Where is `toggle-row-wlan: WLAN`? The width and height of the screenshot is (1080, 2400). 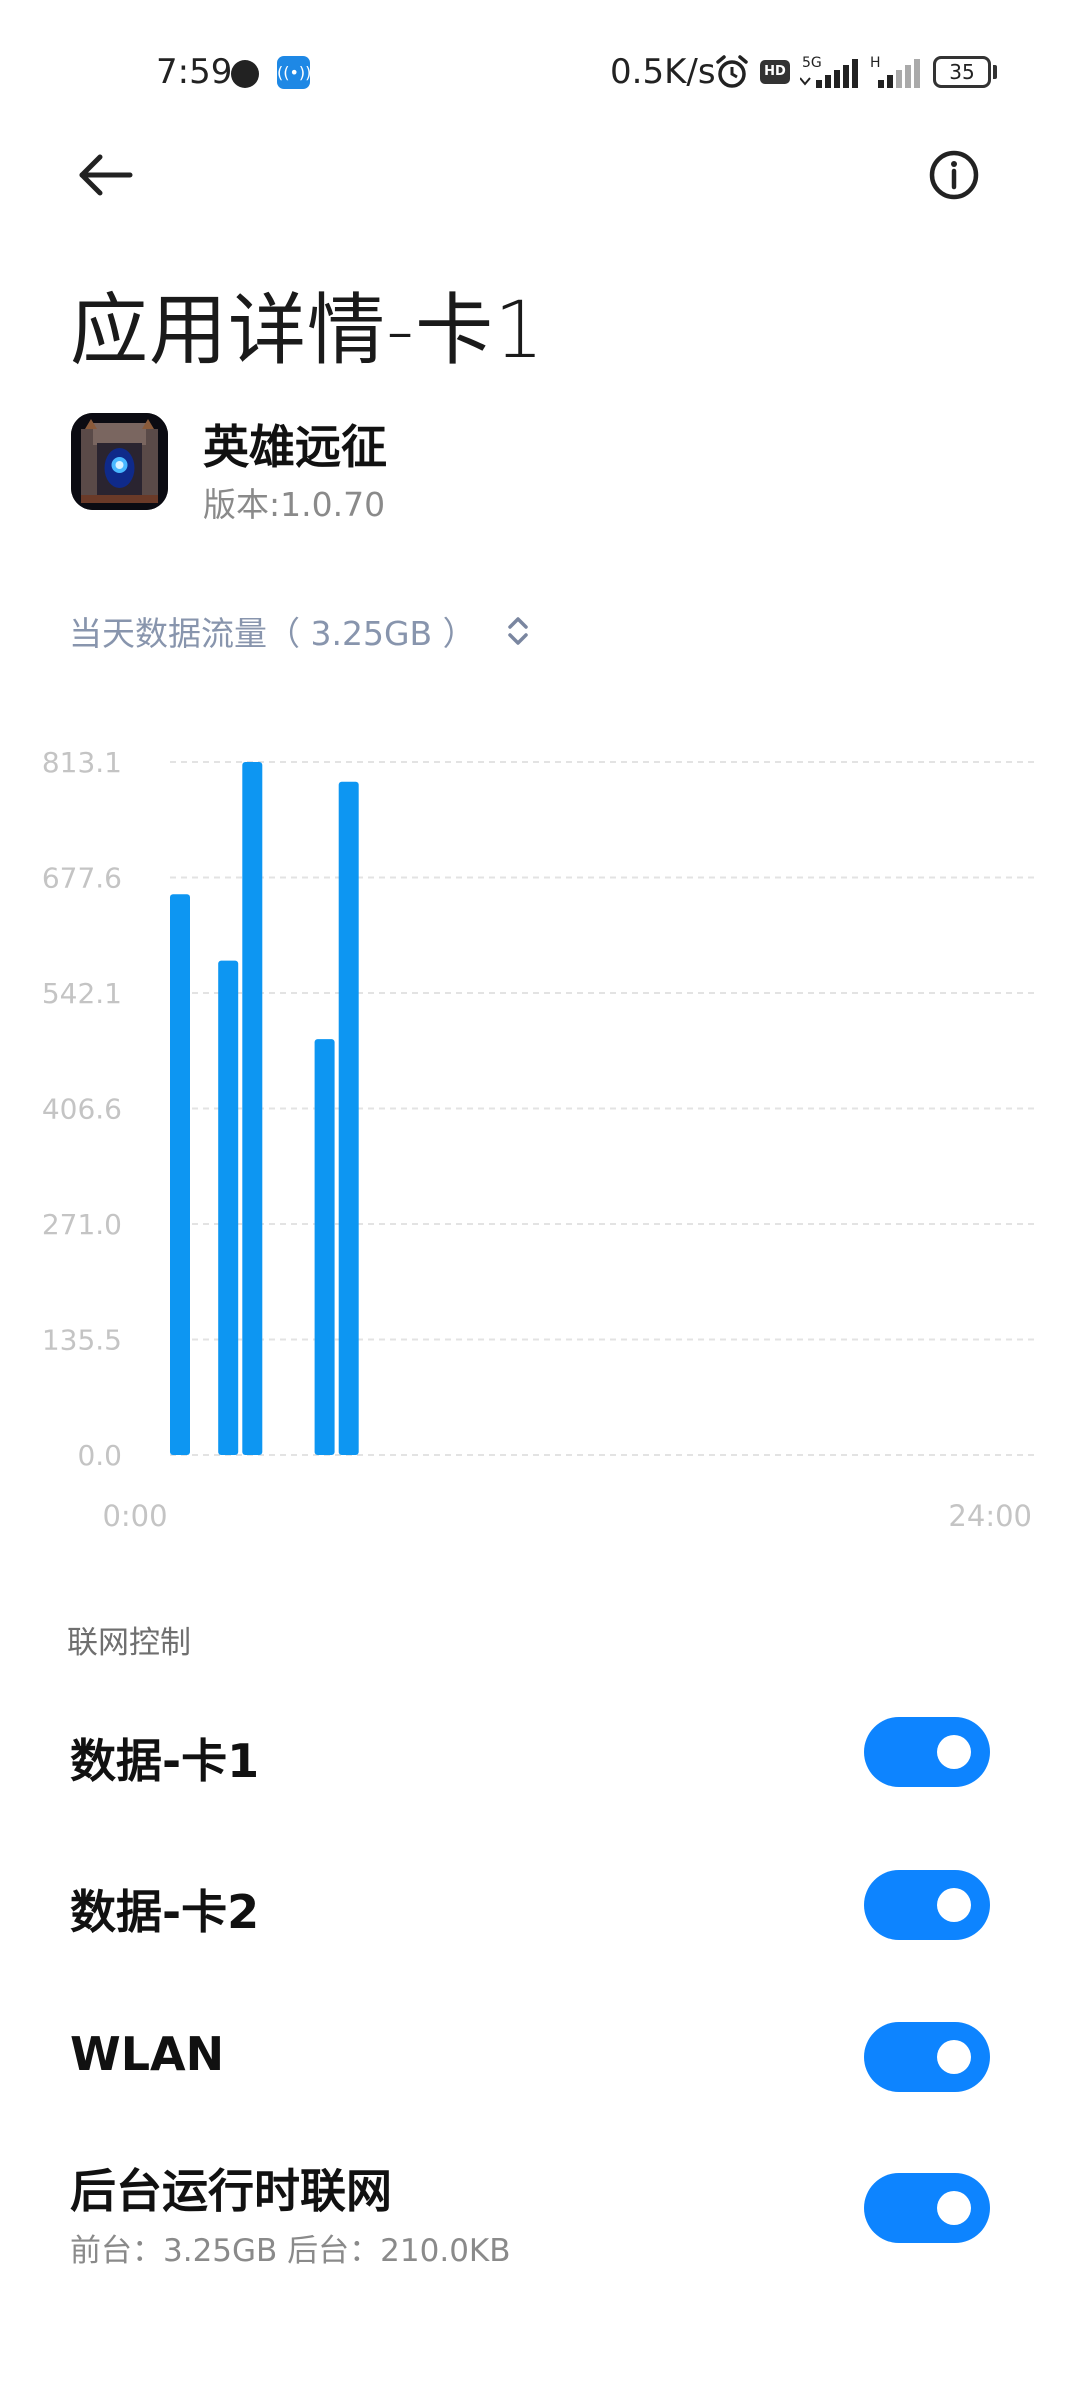
toggle-row-wlan: WLAN is located at coordinates (540, 2054).